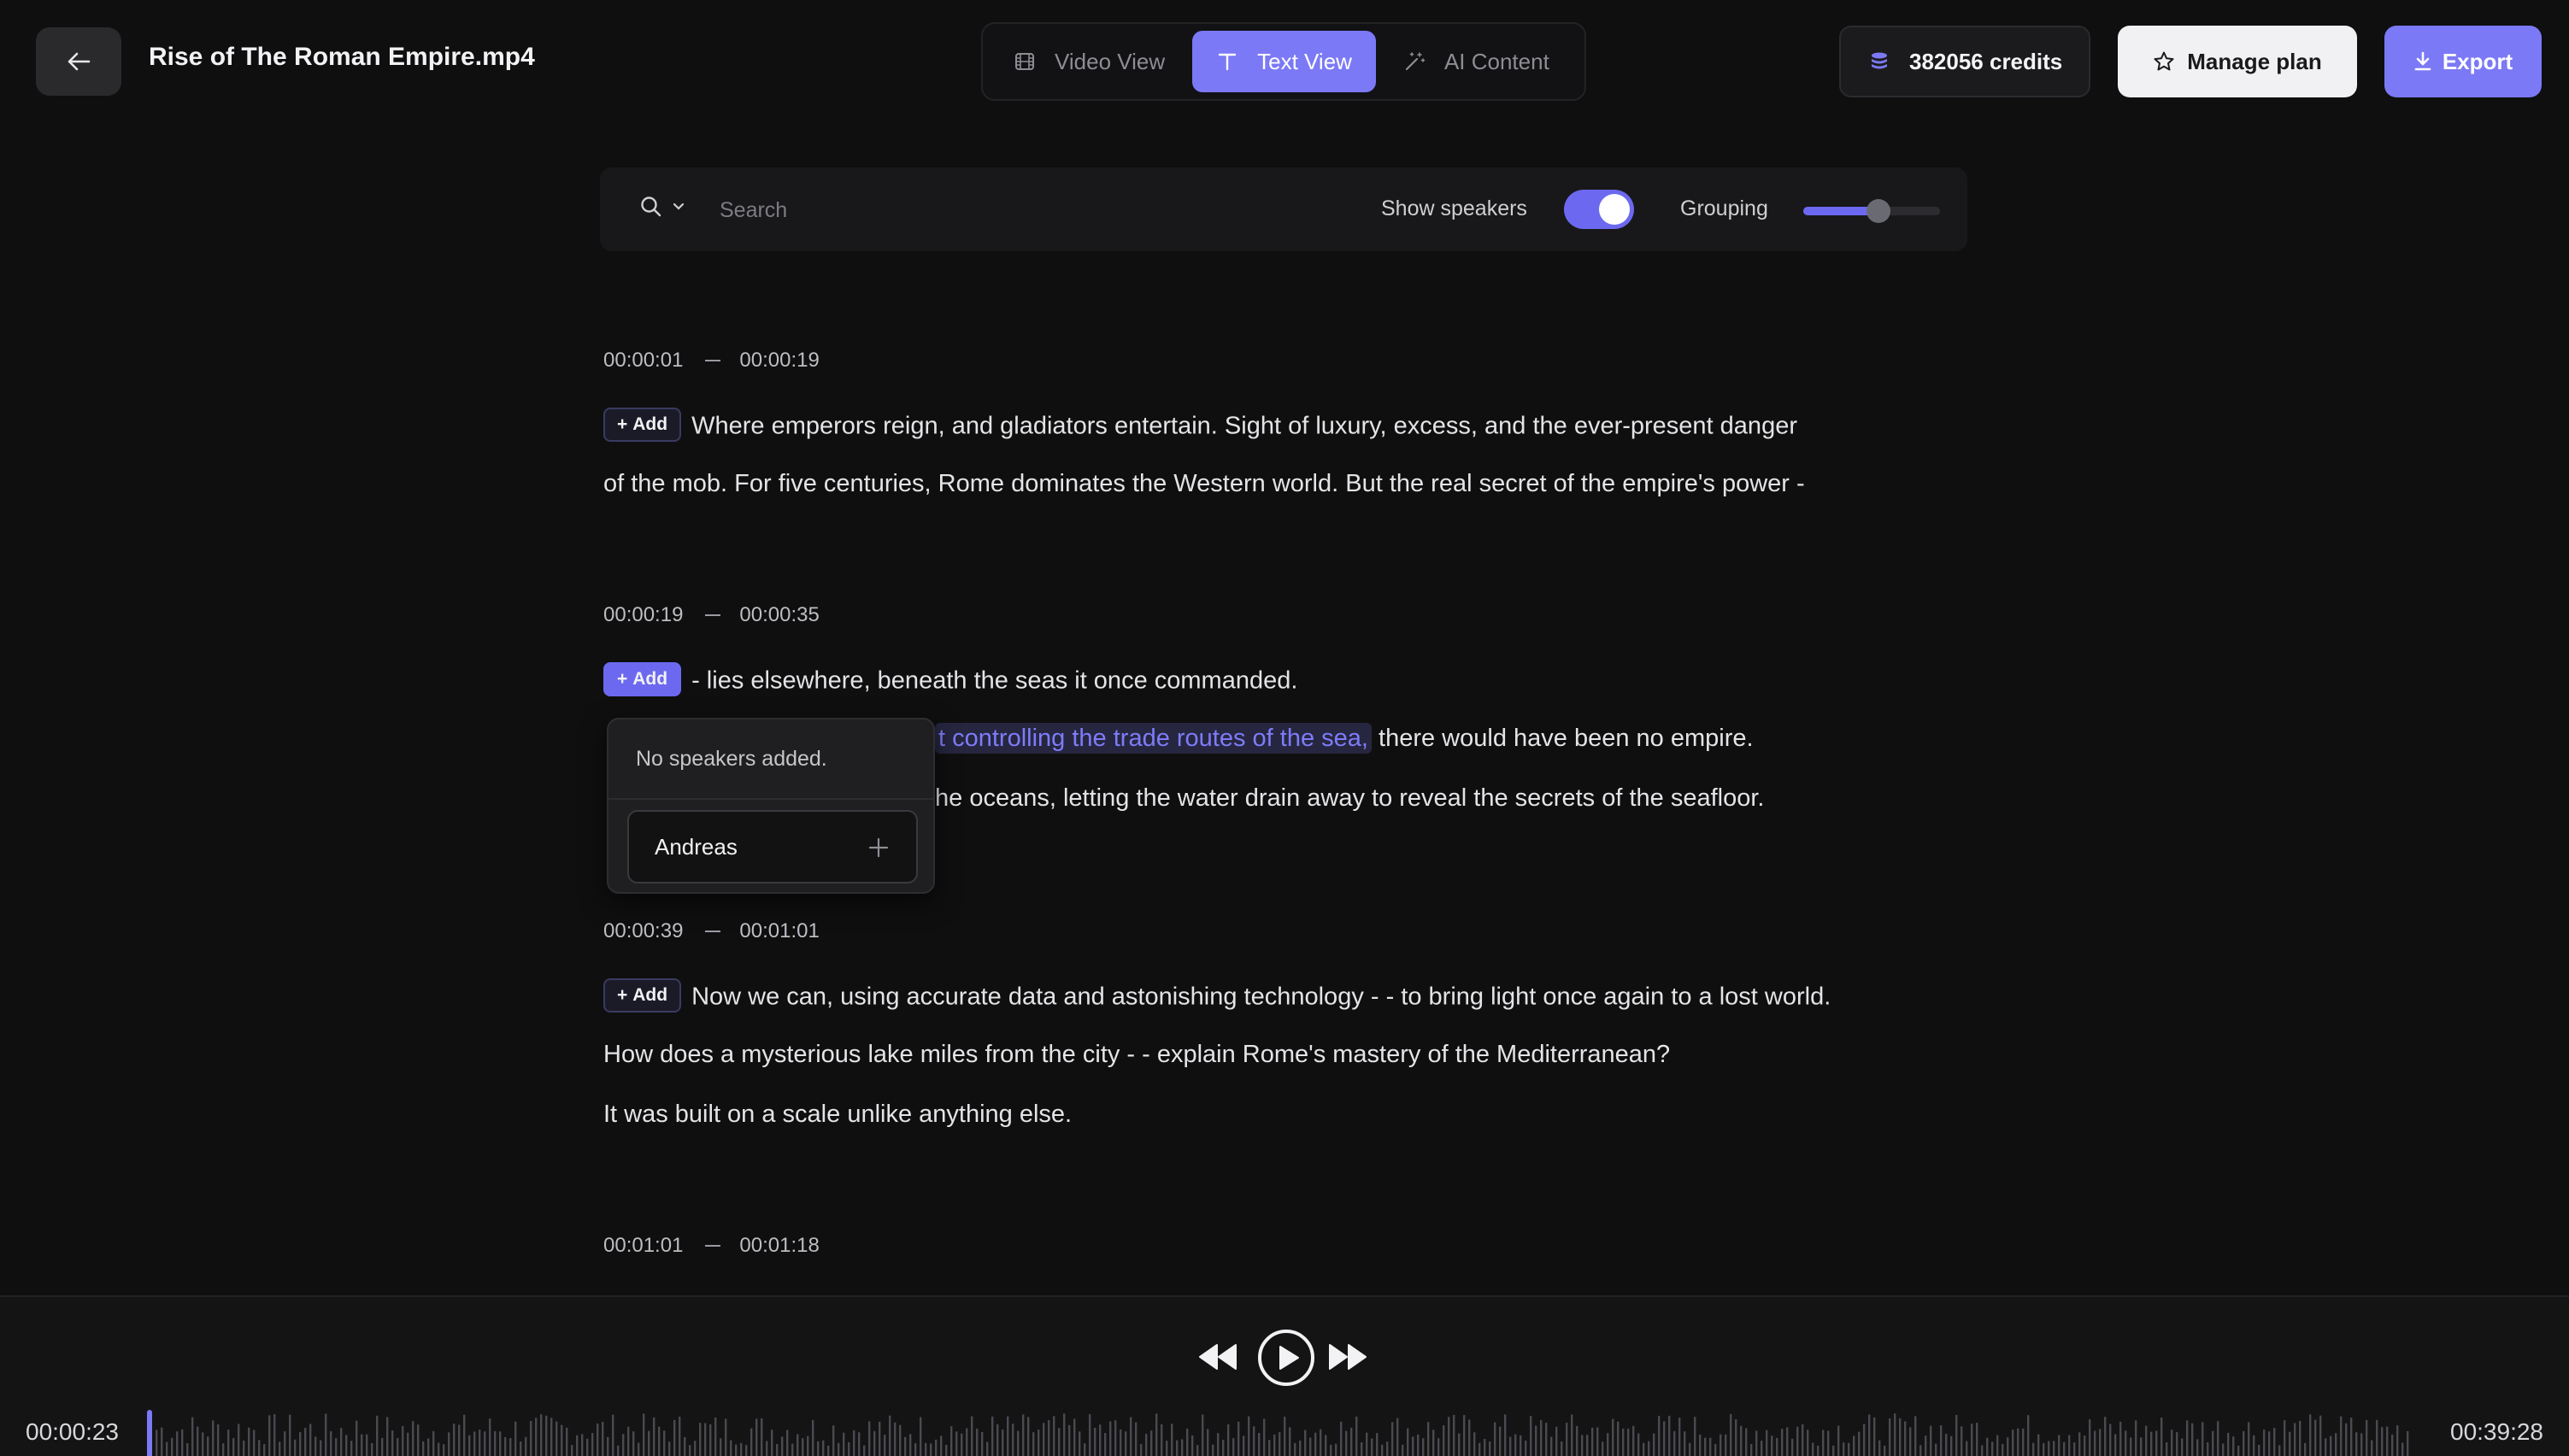 The width and height of the screenshot is (2569, 1456). I want to click on playhead, so click(149, 1433).